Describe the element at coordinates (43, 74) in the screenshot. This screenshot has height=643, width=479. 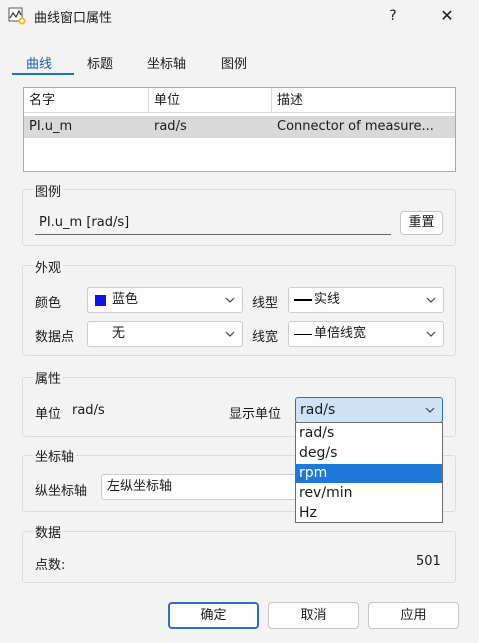
I see `active-tab-indicator` at that location.